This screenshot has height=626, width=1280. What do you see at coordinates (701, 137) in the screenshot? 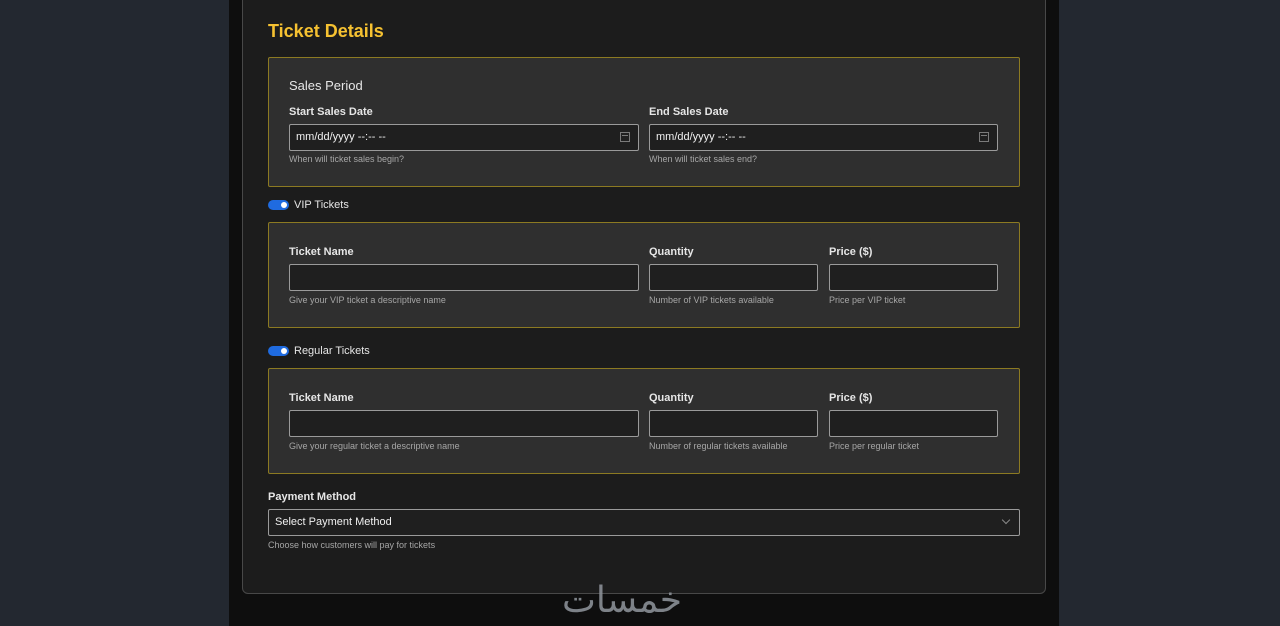
I see `end-date-placeholder: mm/dd/yyyy --:-- --` at bounding box center [701, 137].